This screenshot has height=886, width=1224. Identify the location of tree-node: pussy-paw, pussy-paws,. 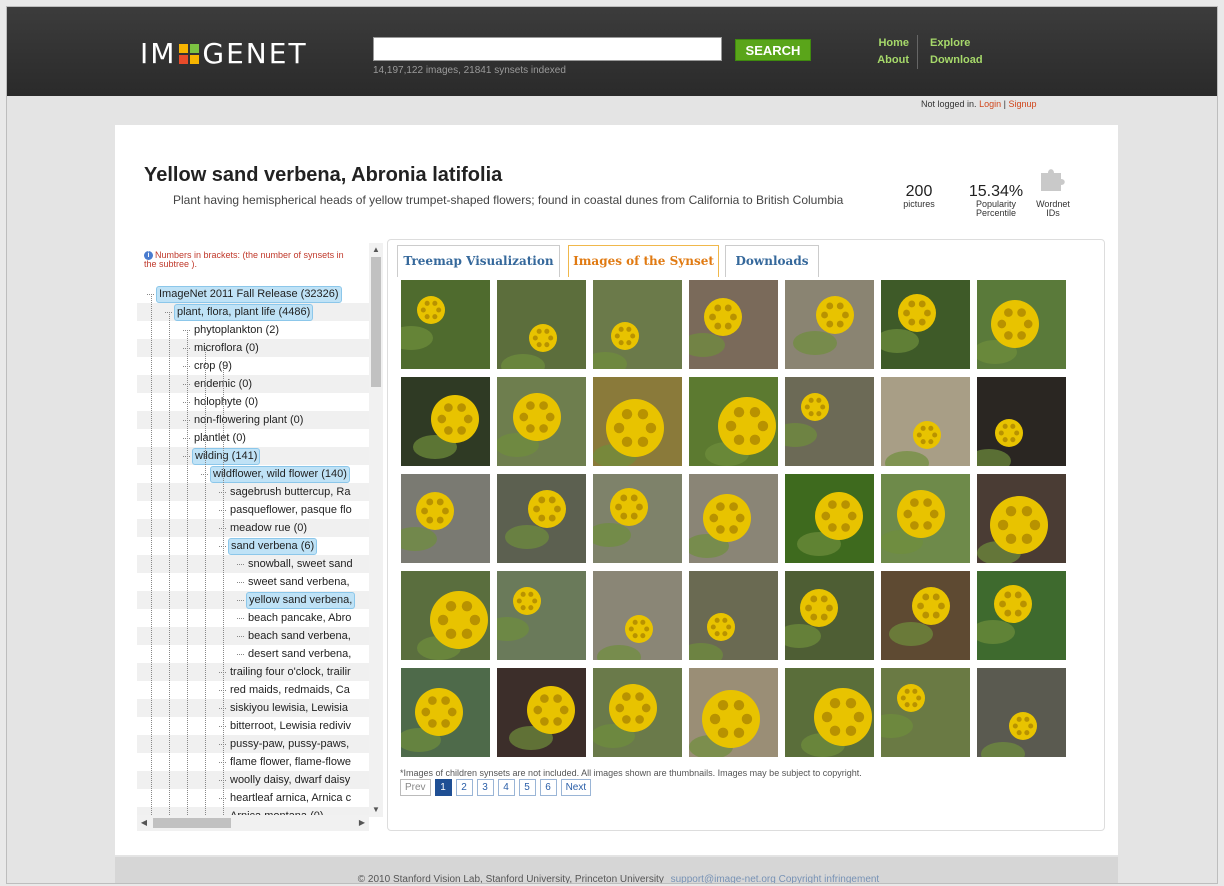
(253, 744).